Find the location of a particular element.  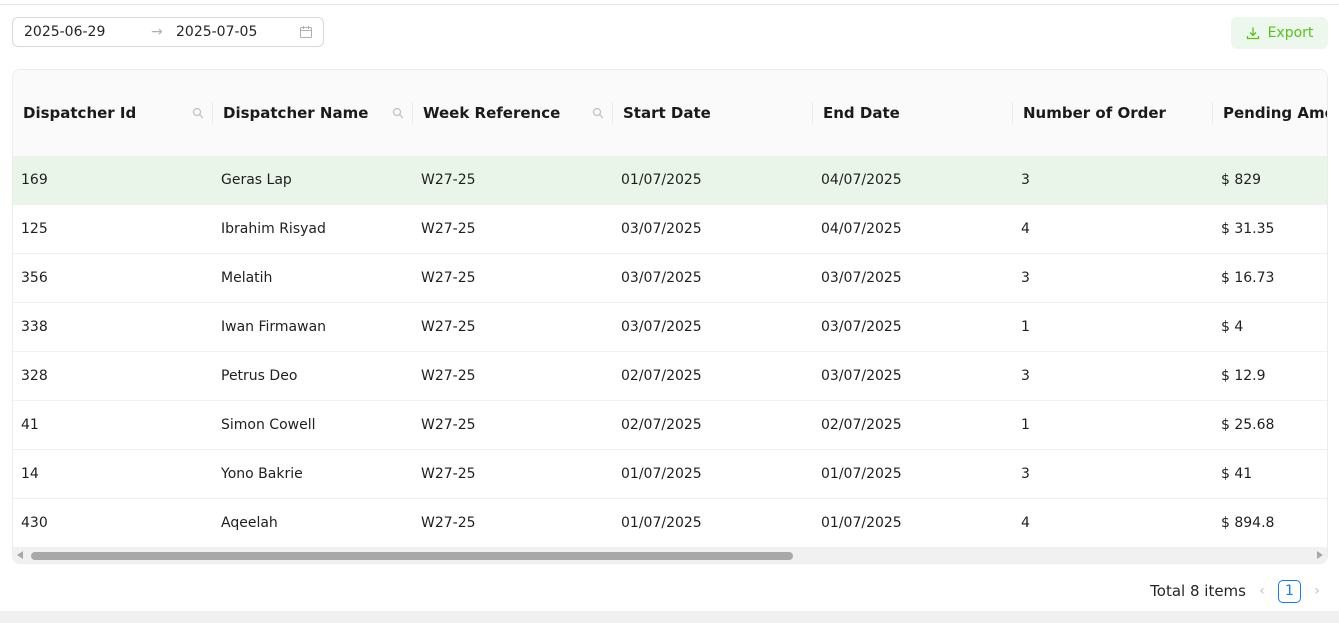

end-date-input: 2025-07-05 is located at coordinates (216, 32).